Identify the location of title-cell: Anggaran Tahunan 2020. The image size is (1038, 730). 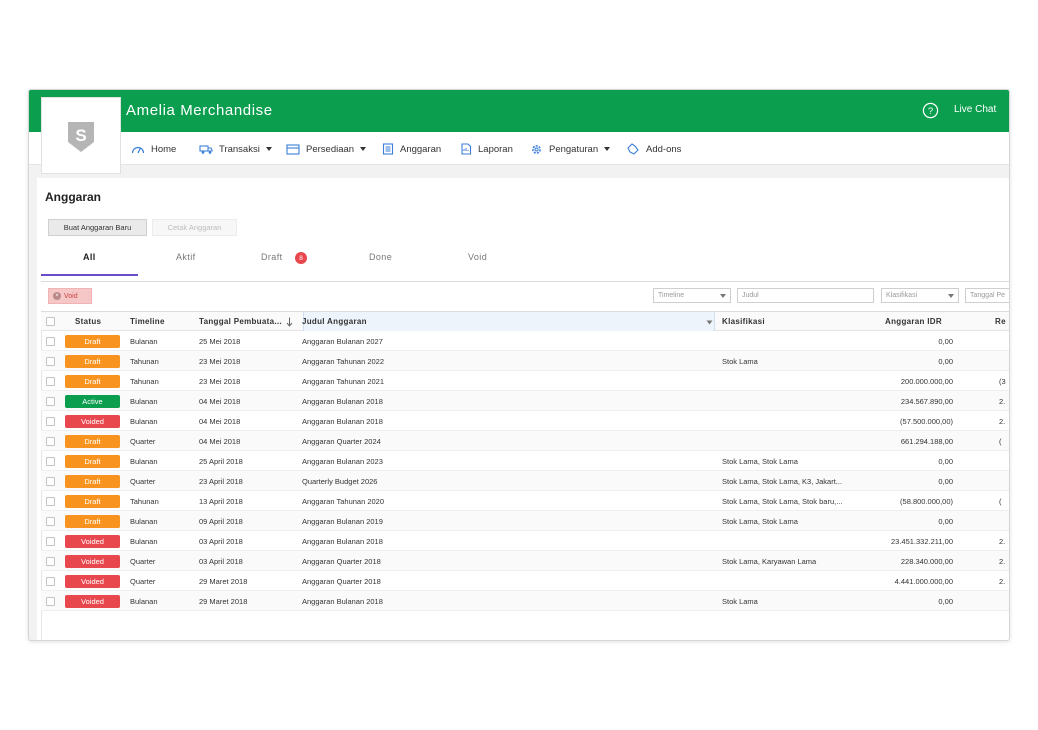
(343, 501).